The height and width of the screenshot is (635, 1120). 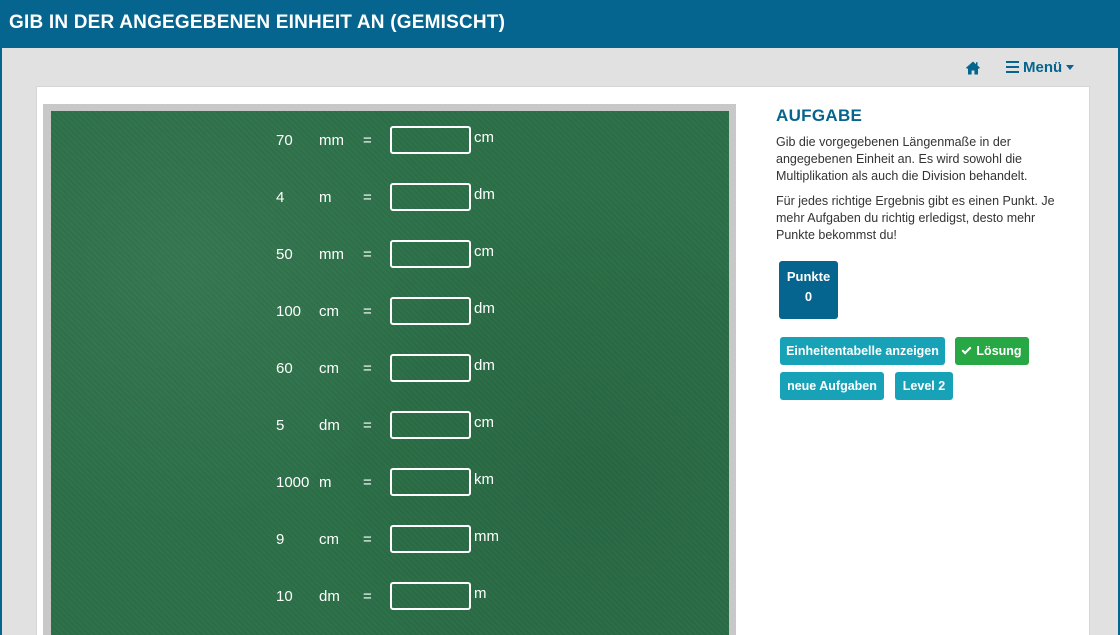 What do you see at coordinates (480, 593) in the screenshot?
I see `target-unit: m` at bounding box center [480, 593].